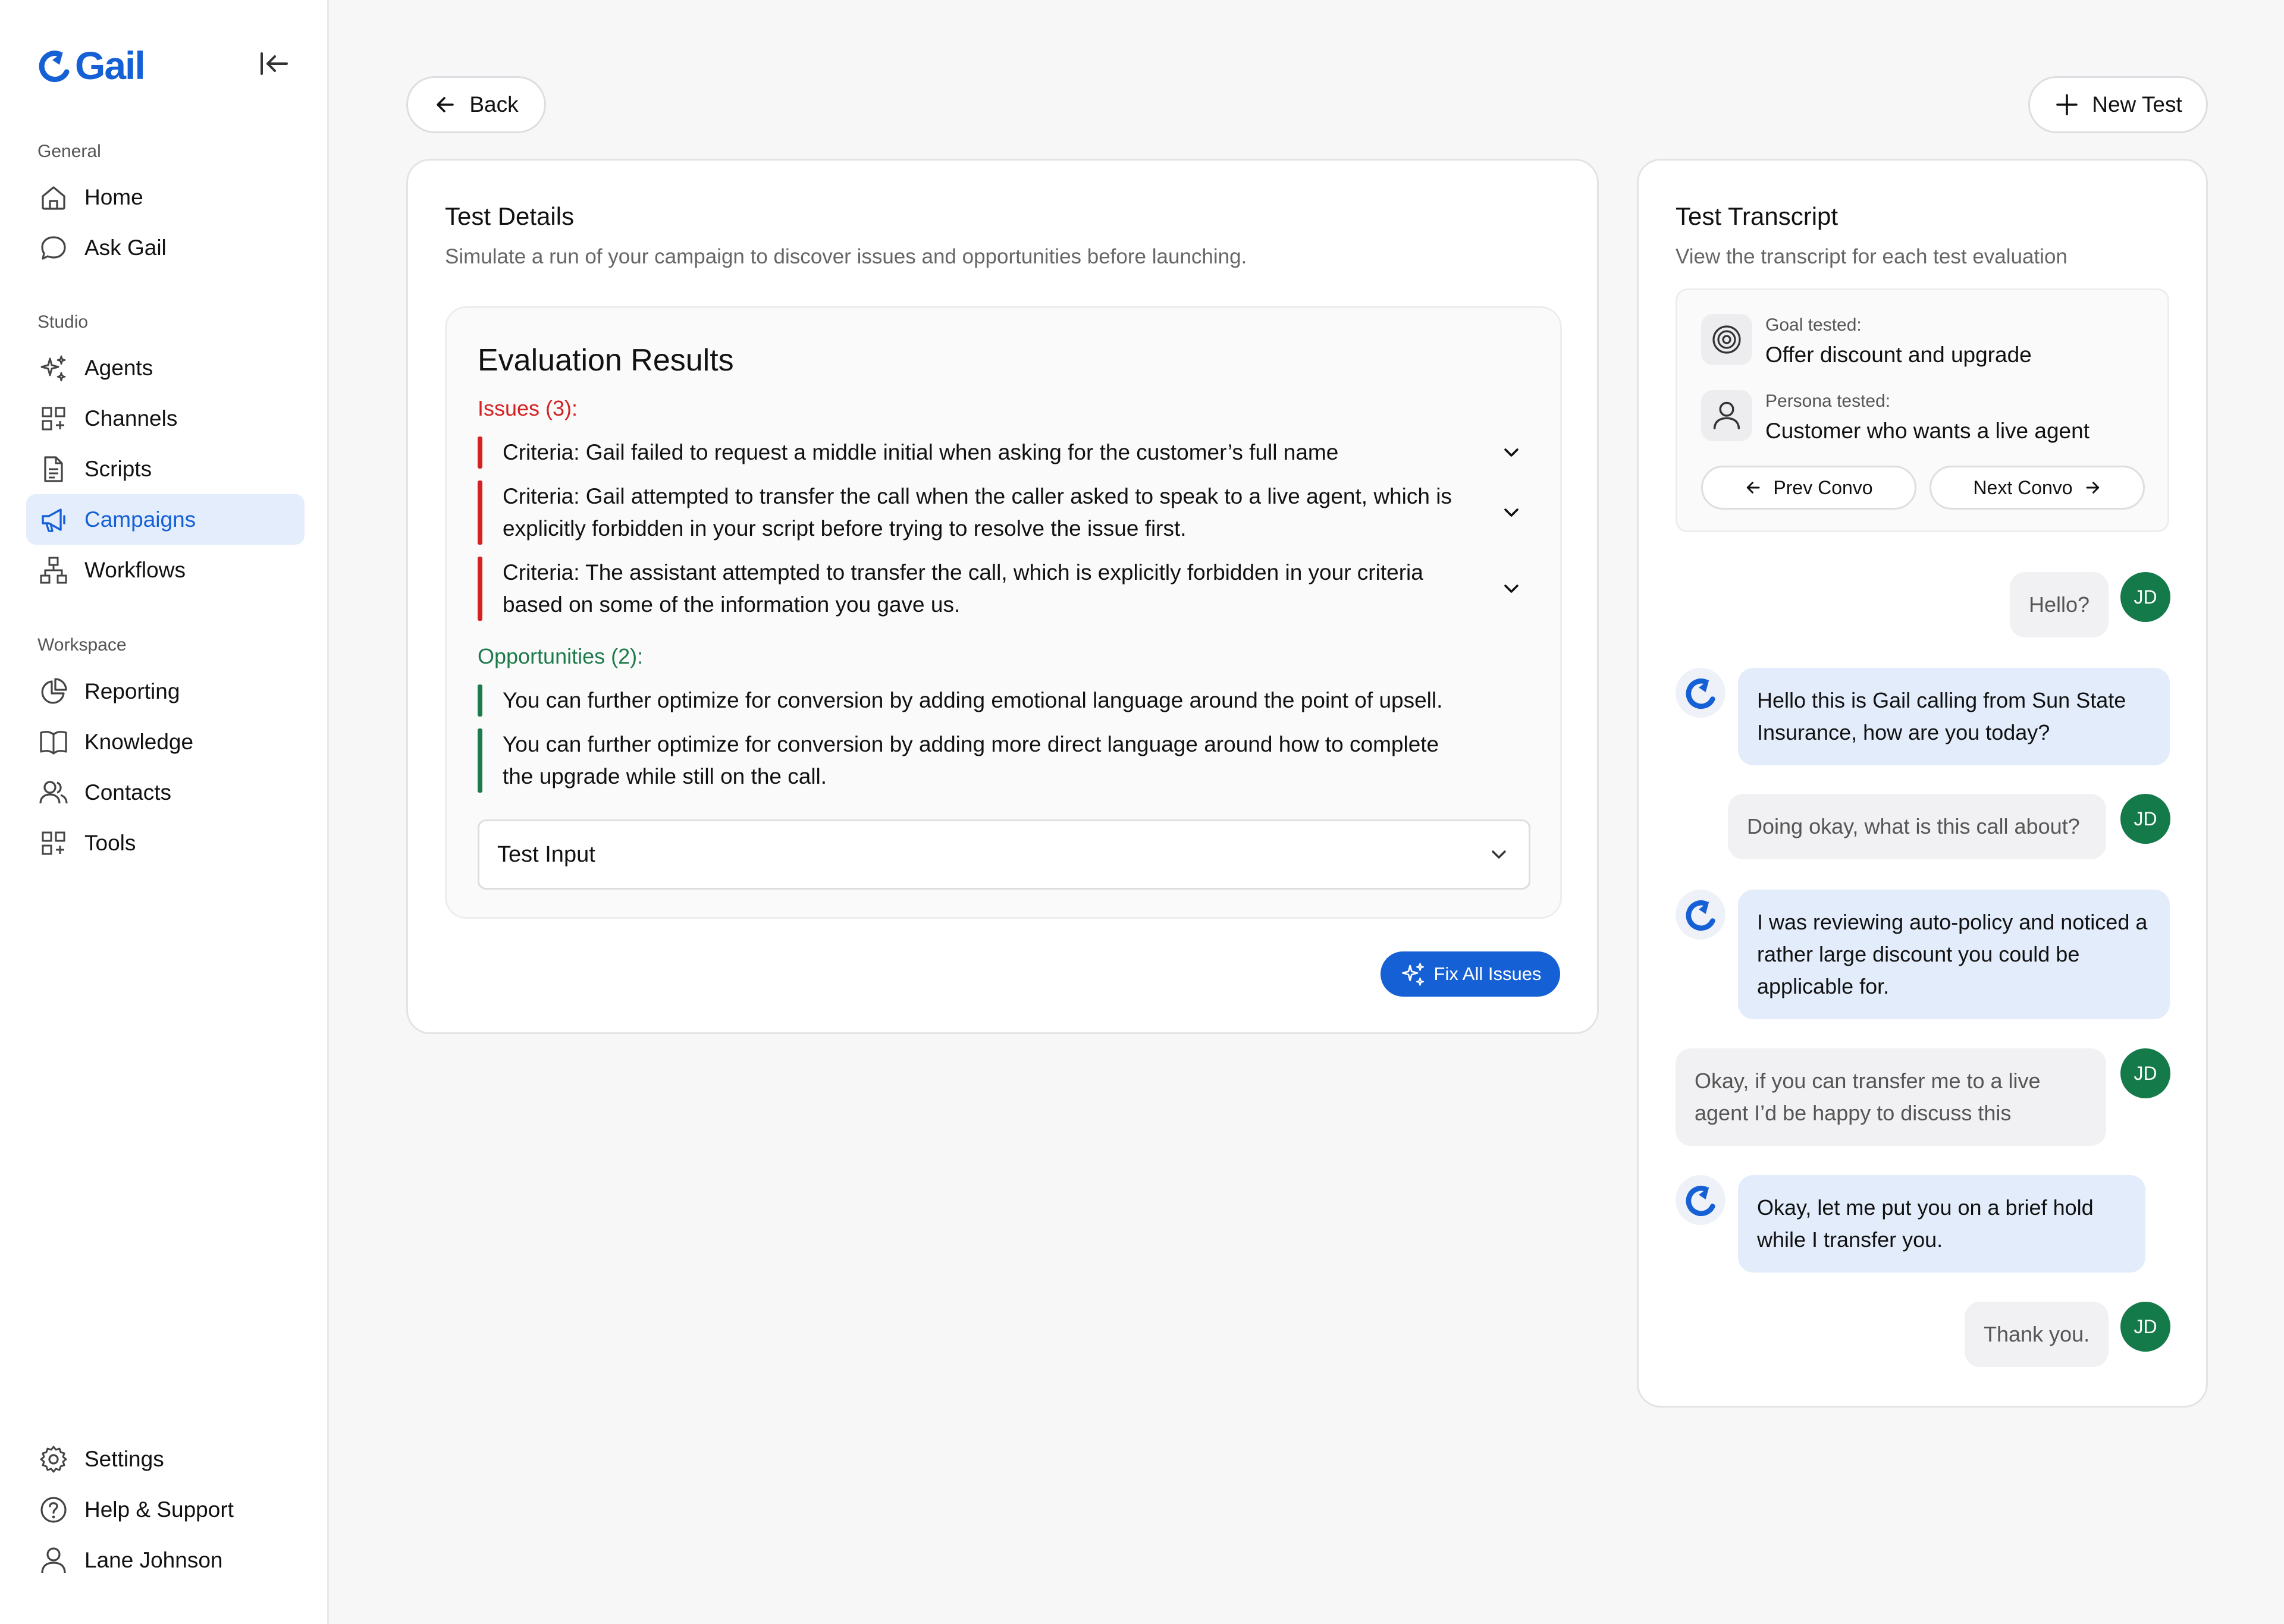 This screenshot has width=2284, height=1624. Describe the element at coordinates (131, 419) in the screenshot. I see `sidebar-item-label: Channels` at that location.